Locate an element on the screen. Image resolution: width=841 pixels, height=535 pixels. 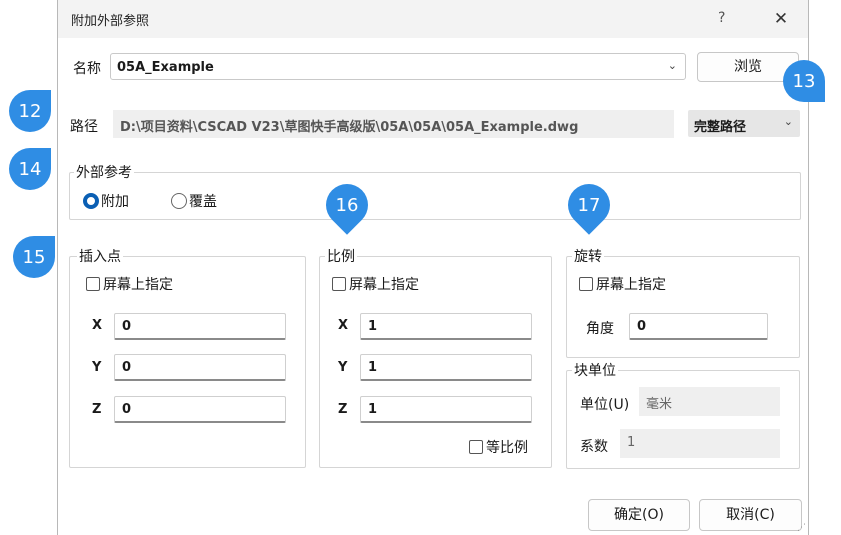
callout-badge: 13 is located at coordinates (804, 81).